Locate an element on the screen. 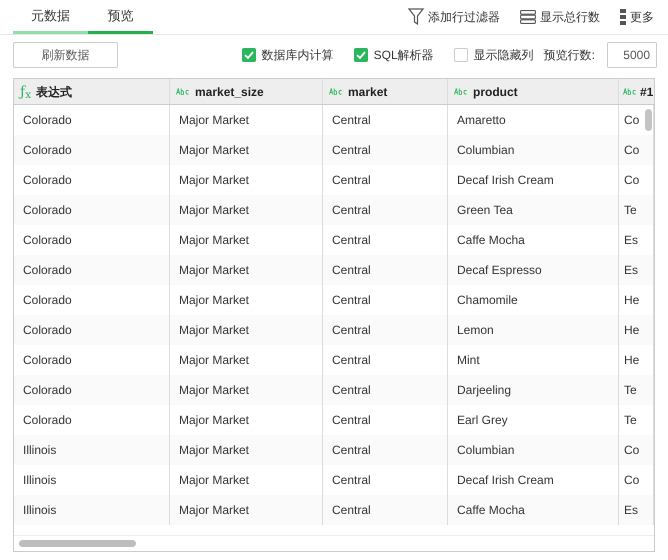 This screenshot has width=668, height=560. tab: 元数据 is located at coordinates (50, 17).